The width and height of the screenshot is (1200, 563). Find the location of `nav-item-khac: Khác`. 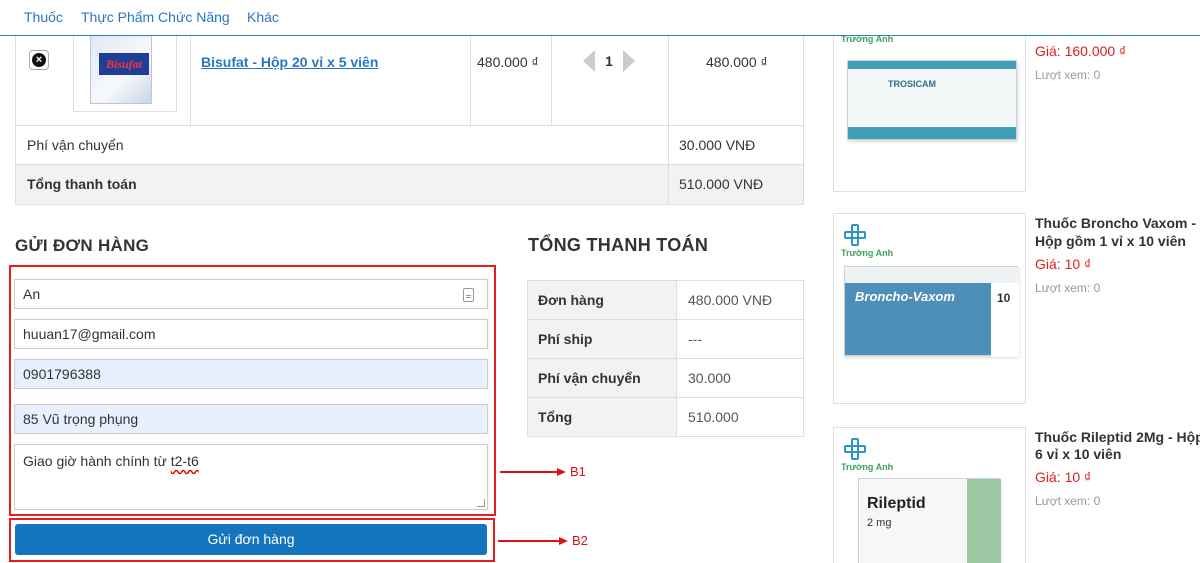

nav-item-khac: Khác is located at coordinates (263, 17).